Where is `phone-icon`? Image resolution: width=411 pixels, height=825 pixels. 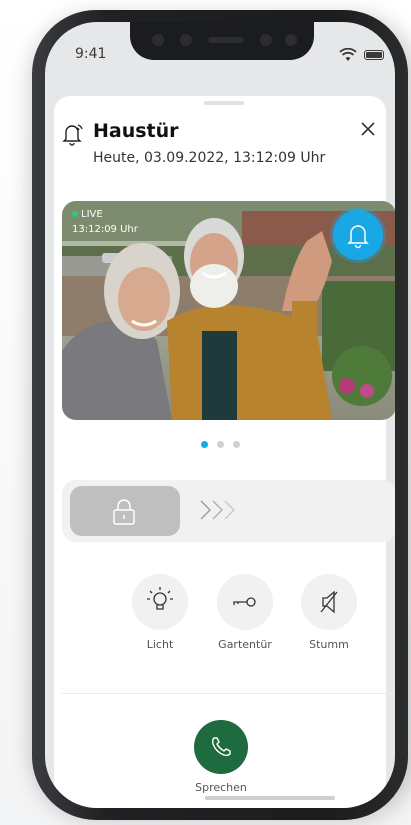 phone-icon is located at coordinates (221, 747).